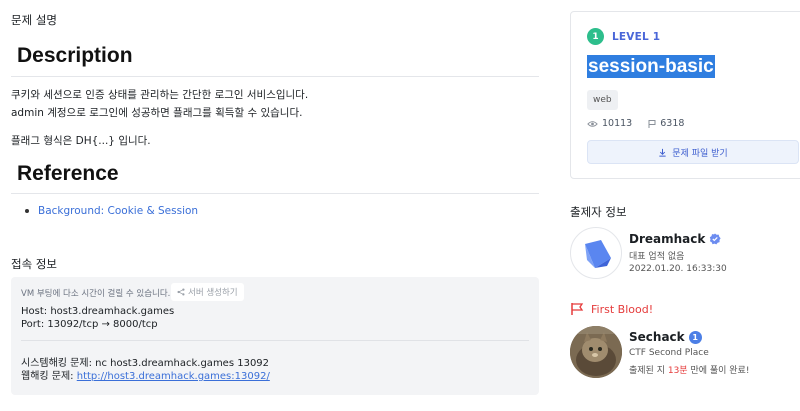 Image resolution: width=800 pixels, height=411 pixels. What do you see at coordinates (49, 376) in the screenshot?
I see `web-hacking-label: 웹해킹 문제:` at bounding box center [49, 376].